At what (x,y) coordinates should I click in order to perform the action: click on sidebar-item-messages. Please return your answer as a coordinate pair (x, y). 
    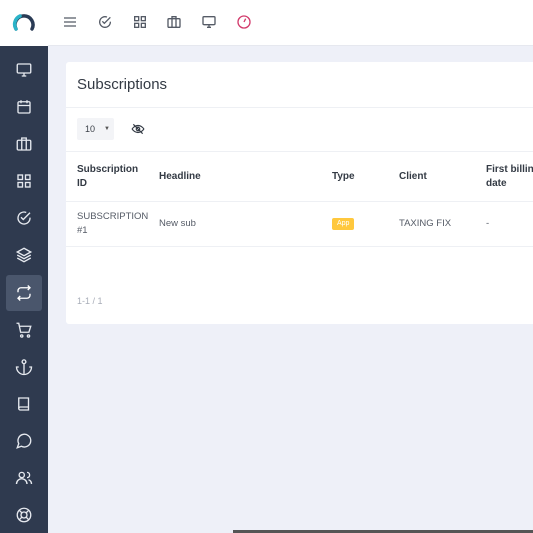
    Looking at the image, I should click on (24, 441).